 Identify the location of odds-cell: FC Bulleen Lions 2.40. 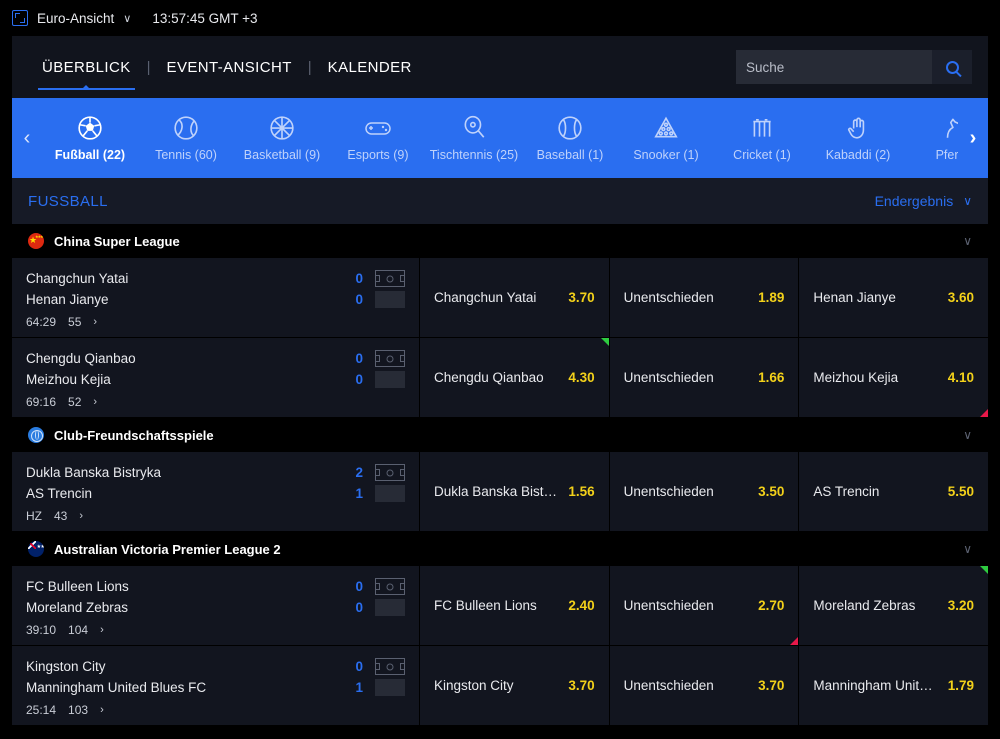
(515, 605).